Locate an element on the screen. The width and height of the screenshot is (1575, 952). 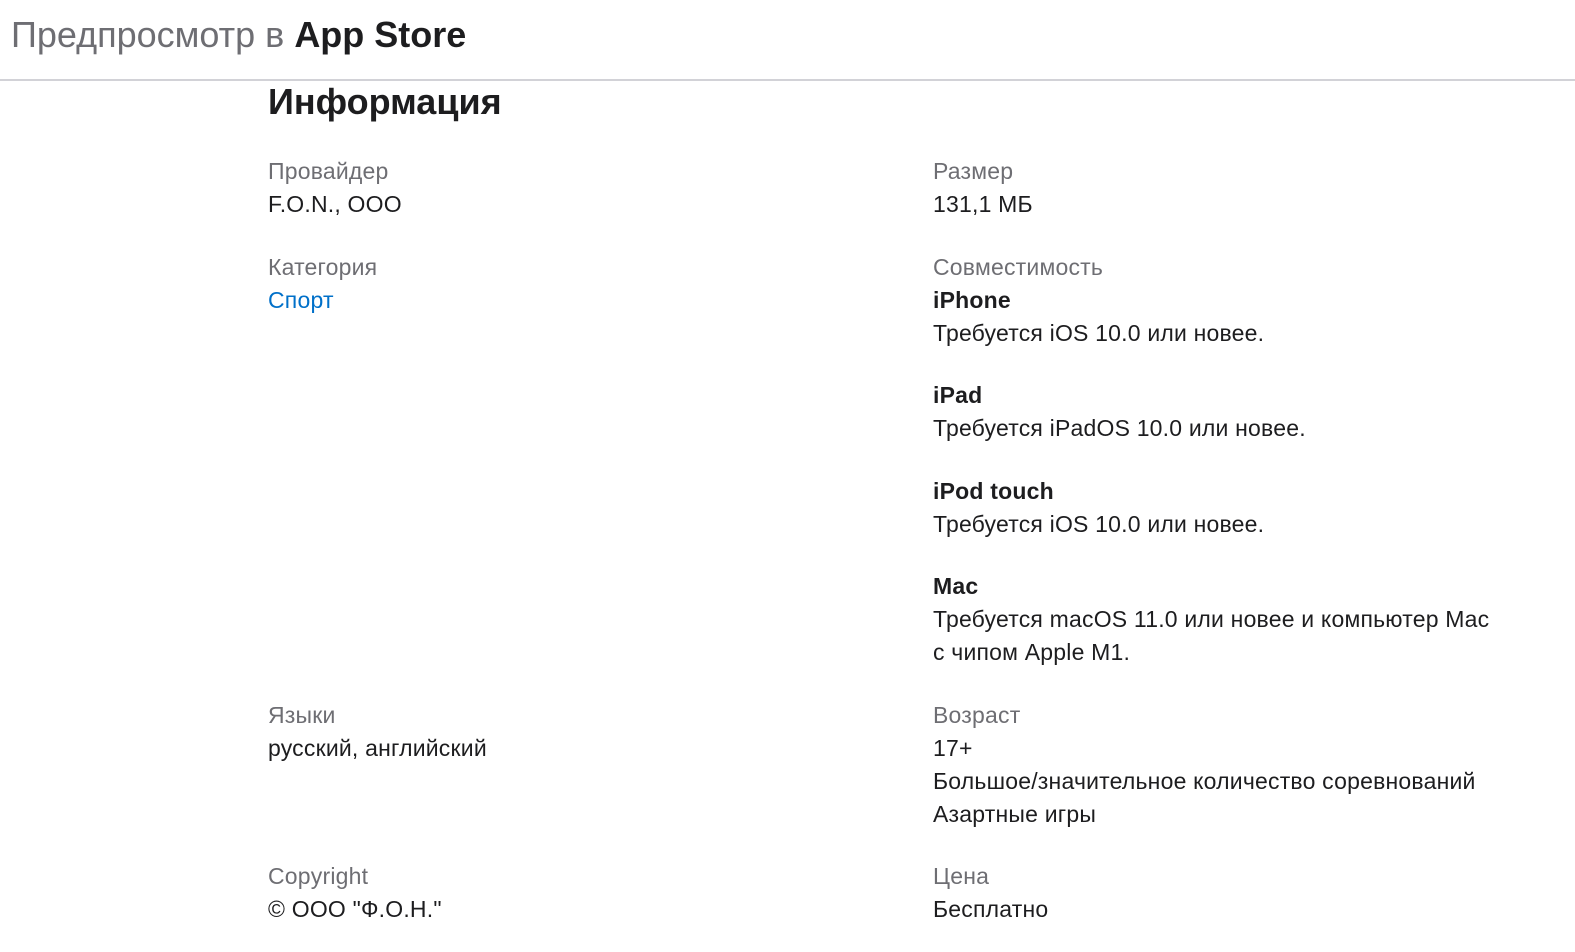
category-item: Категория Спорт is located at coordinates (578, 284).